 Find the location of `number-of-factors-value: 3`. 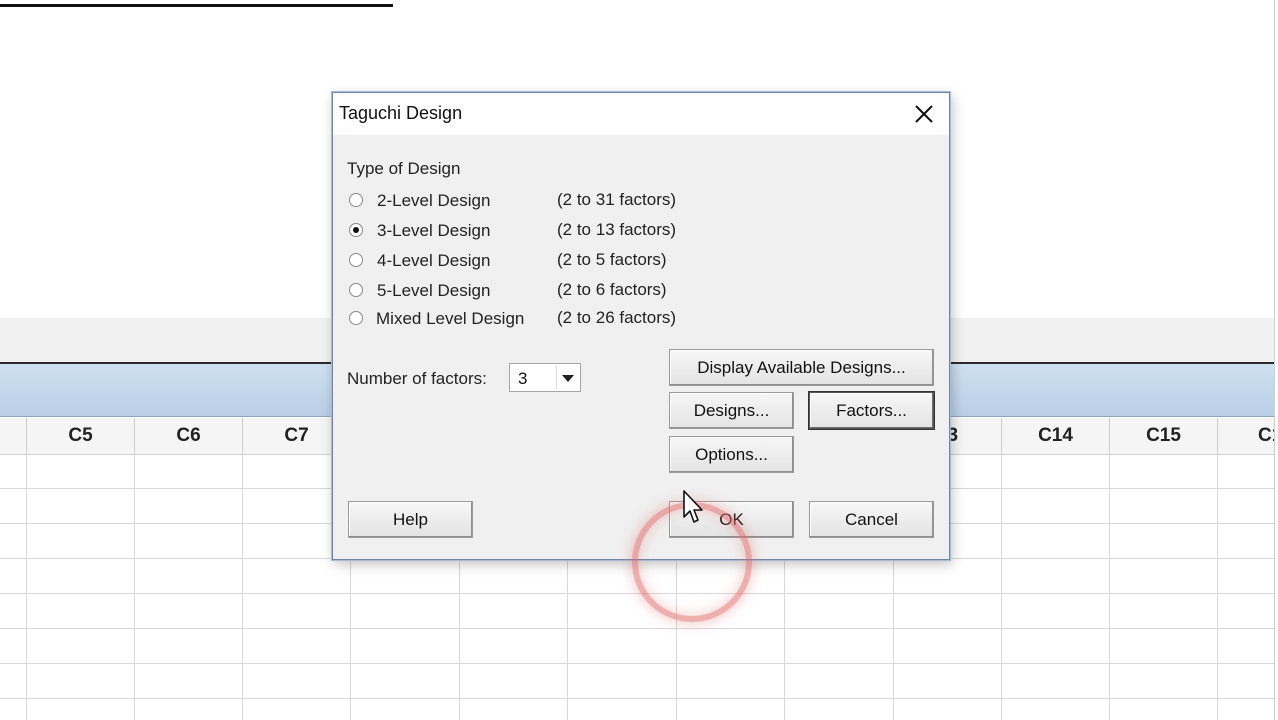

number-of-factors-value: 3 is located at coordinates (523, 378).